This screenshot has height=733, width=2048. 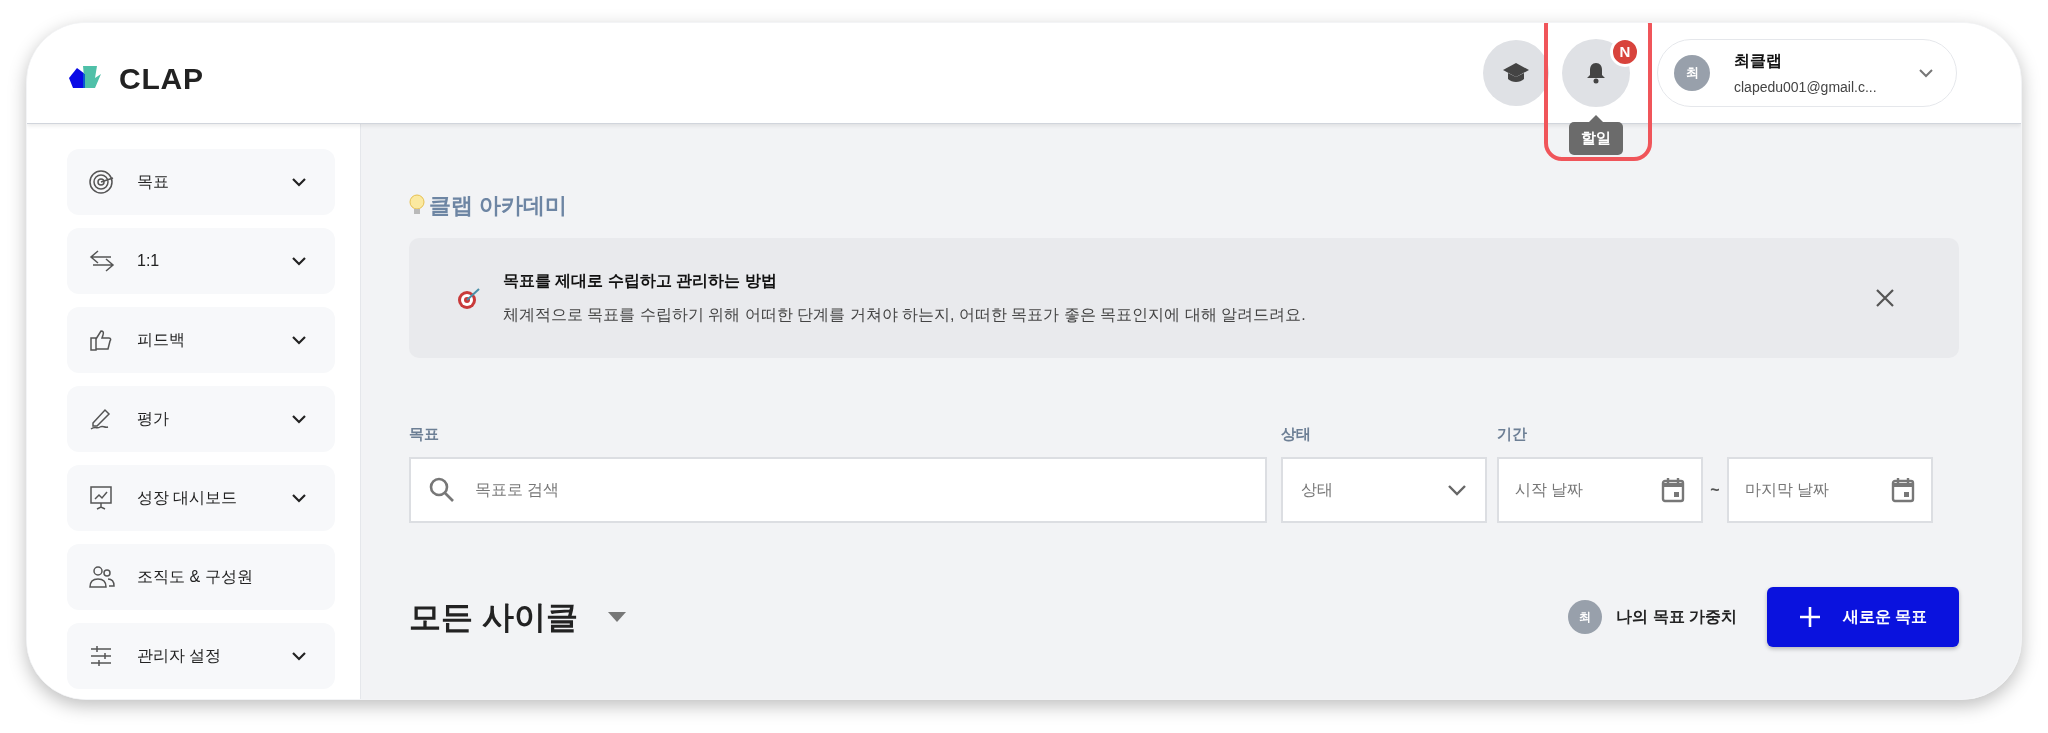 What do you see at coordinates (101, 340) in the screenshot?
I see `thumbs-up-icon` at bounding box center [101, 340].